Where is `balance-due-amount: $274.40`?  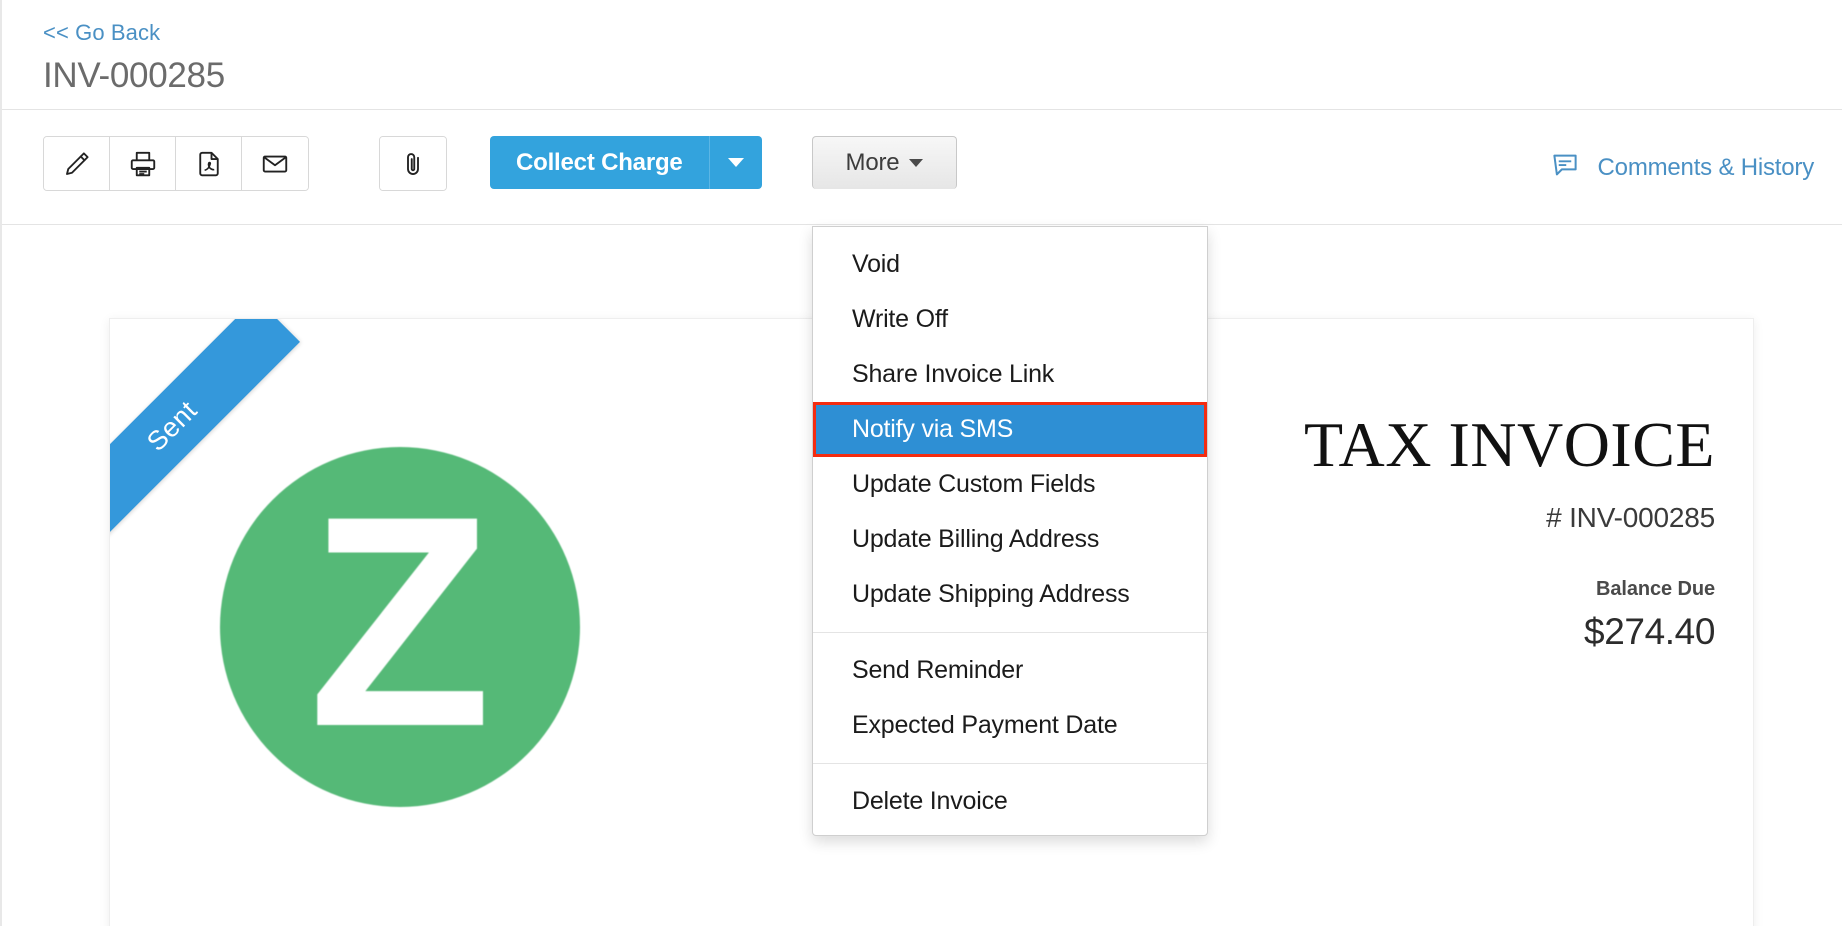 balance-due-amount: $274.40 is located at coordinates (1649, 632).